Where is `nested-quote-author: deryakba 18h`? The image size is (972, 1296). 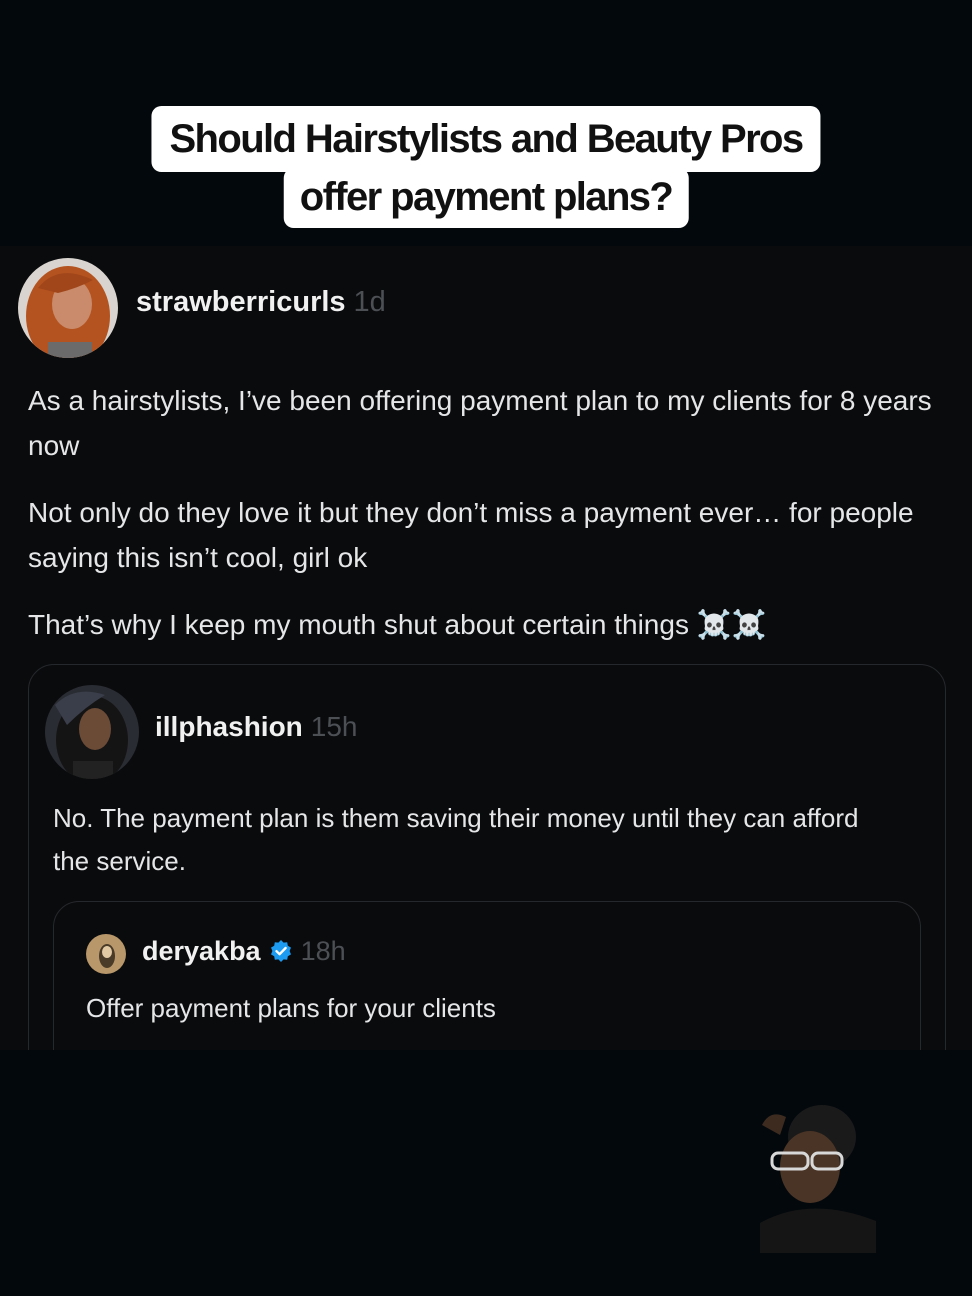 nested-quote-author: deryakba 18h is located at coordinates (244, 951).